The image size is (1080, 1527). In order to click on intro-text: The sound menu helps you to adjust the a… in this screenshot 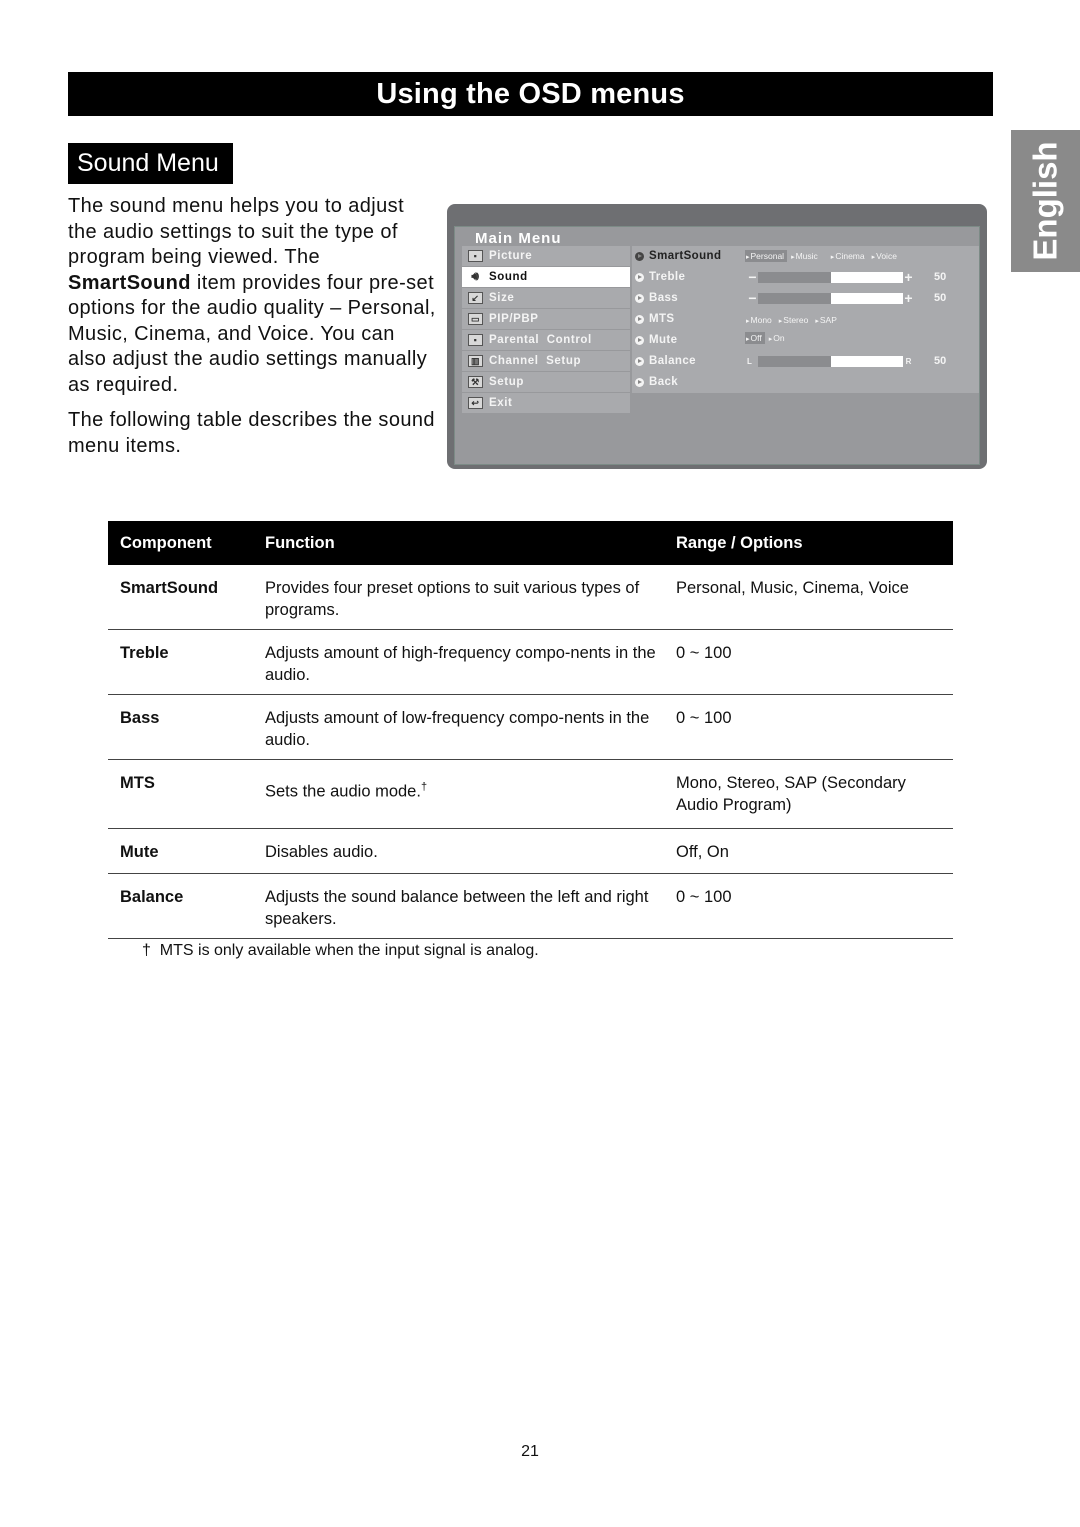, I will do `click(253, 331)`.